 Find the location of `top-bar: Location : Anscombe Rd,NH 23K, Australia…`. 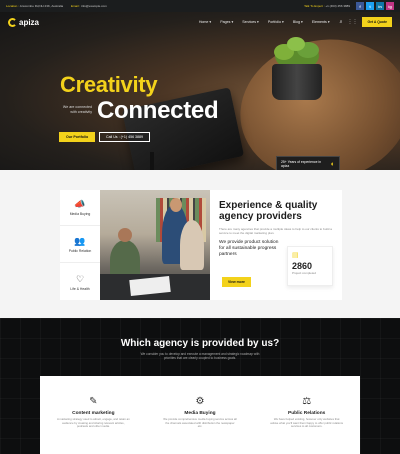

top-bar: Location : Anscombe Rd,NH 23K, Australia… is located at coordinates (200, 6).